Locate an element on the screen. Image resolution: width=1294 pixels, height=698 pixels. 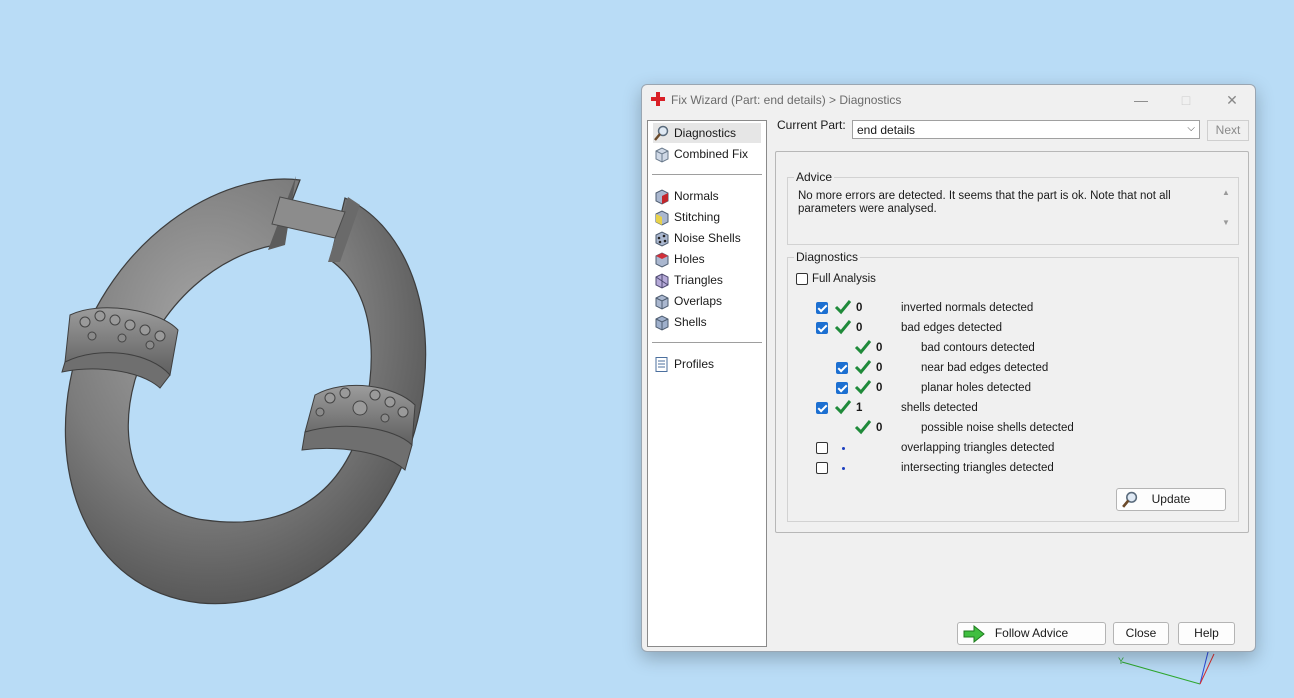
close-button: Close is located at coordinates (1141, 633).